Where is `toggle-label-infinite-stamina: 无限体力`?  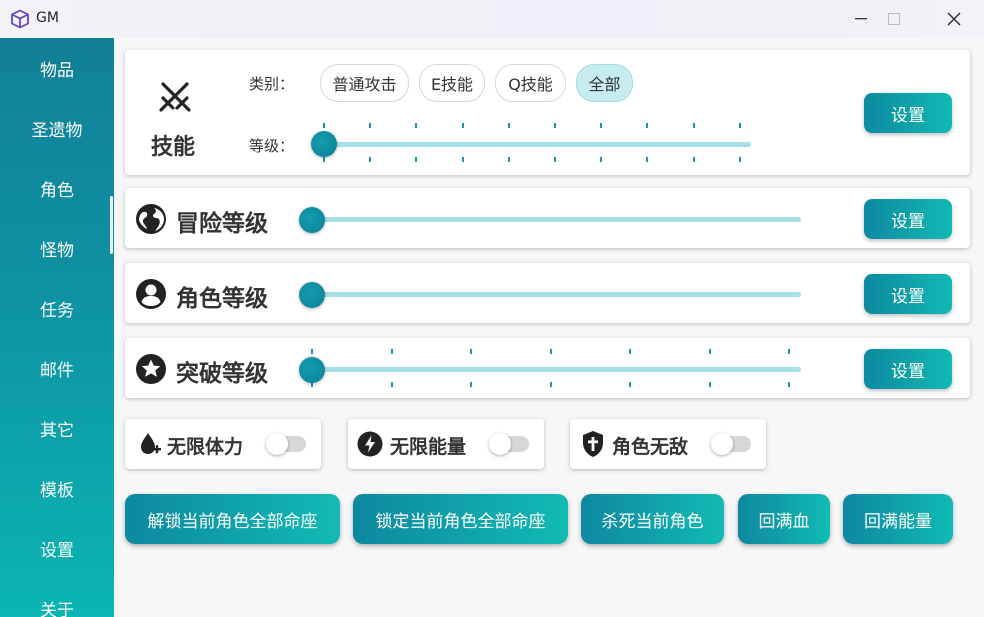 toggle-label-infinite-stamina: 无限体力 is located at coordinates (205, 447).